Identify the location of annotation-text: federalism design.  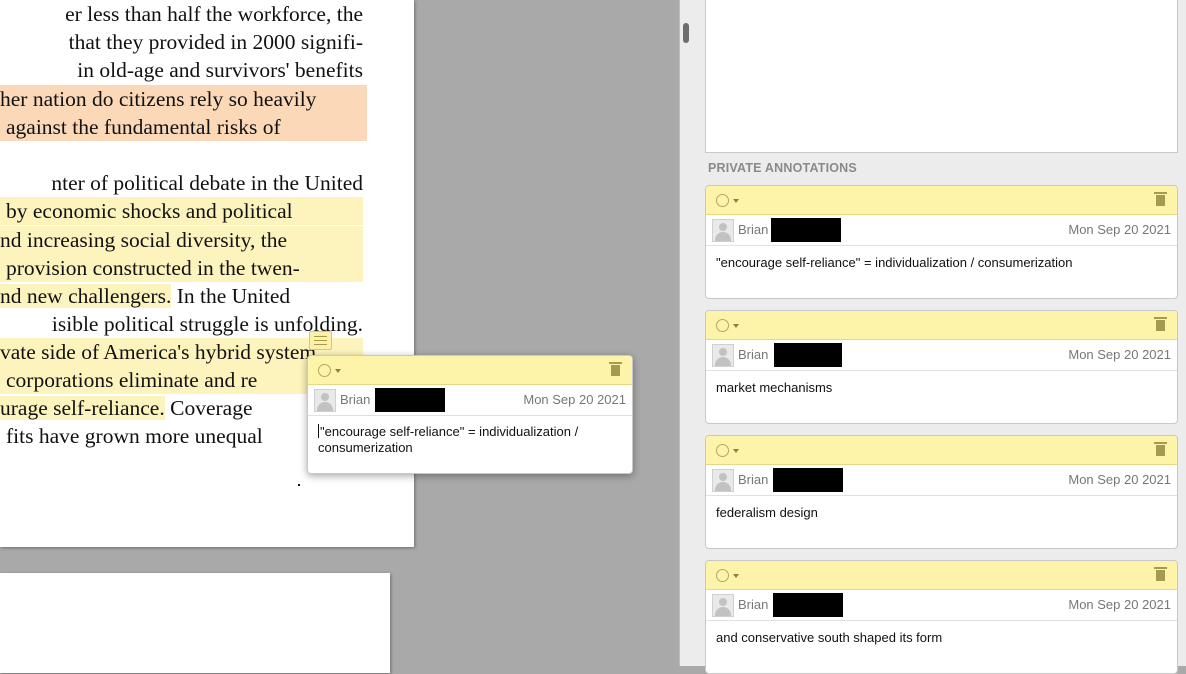
(941, 508).